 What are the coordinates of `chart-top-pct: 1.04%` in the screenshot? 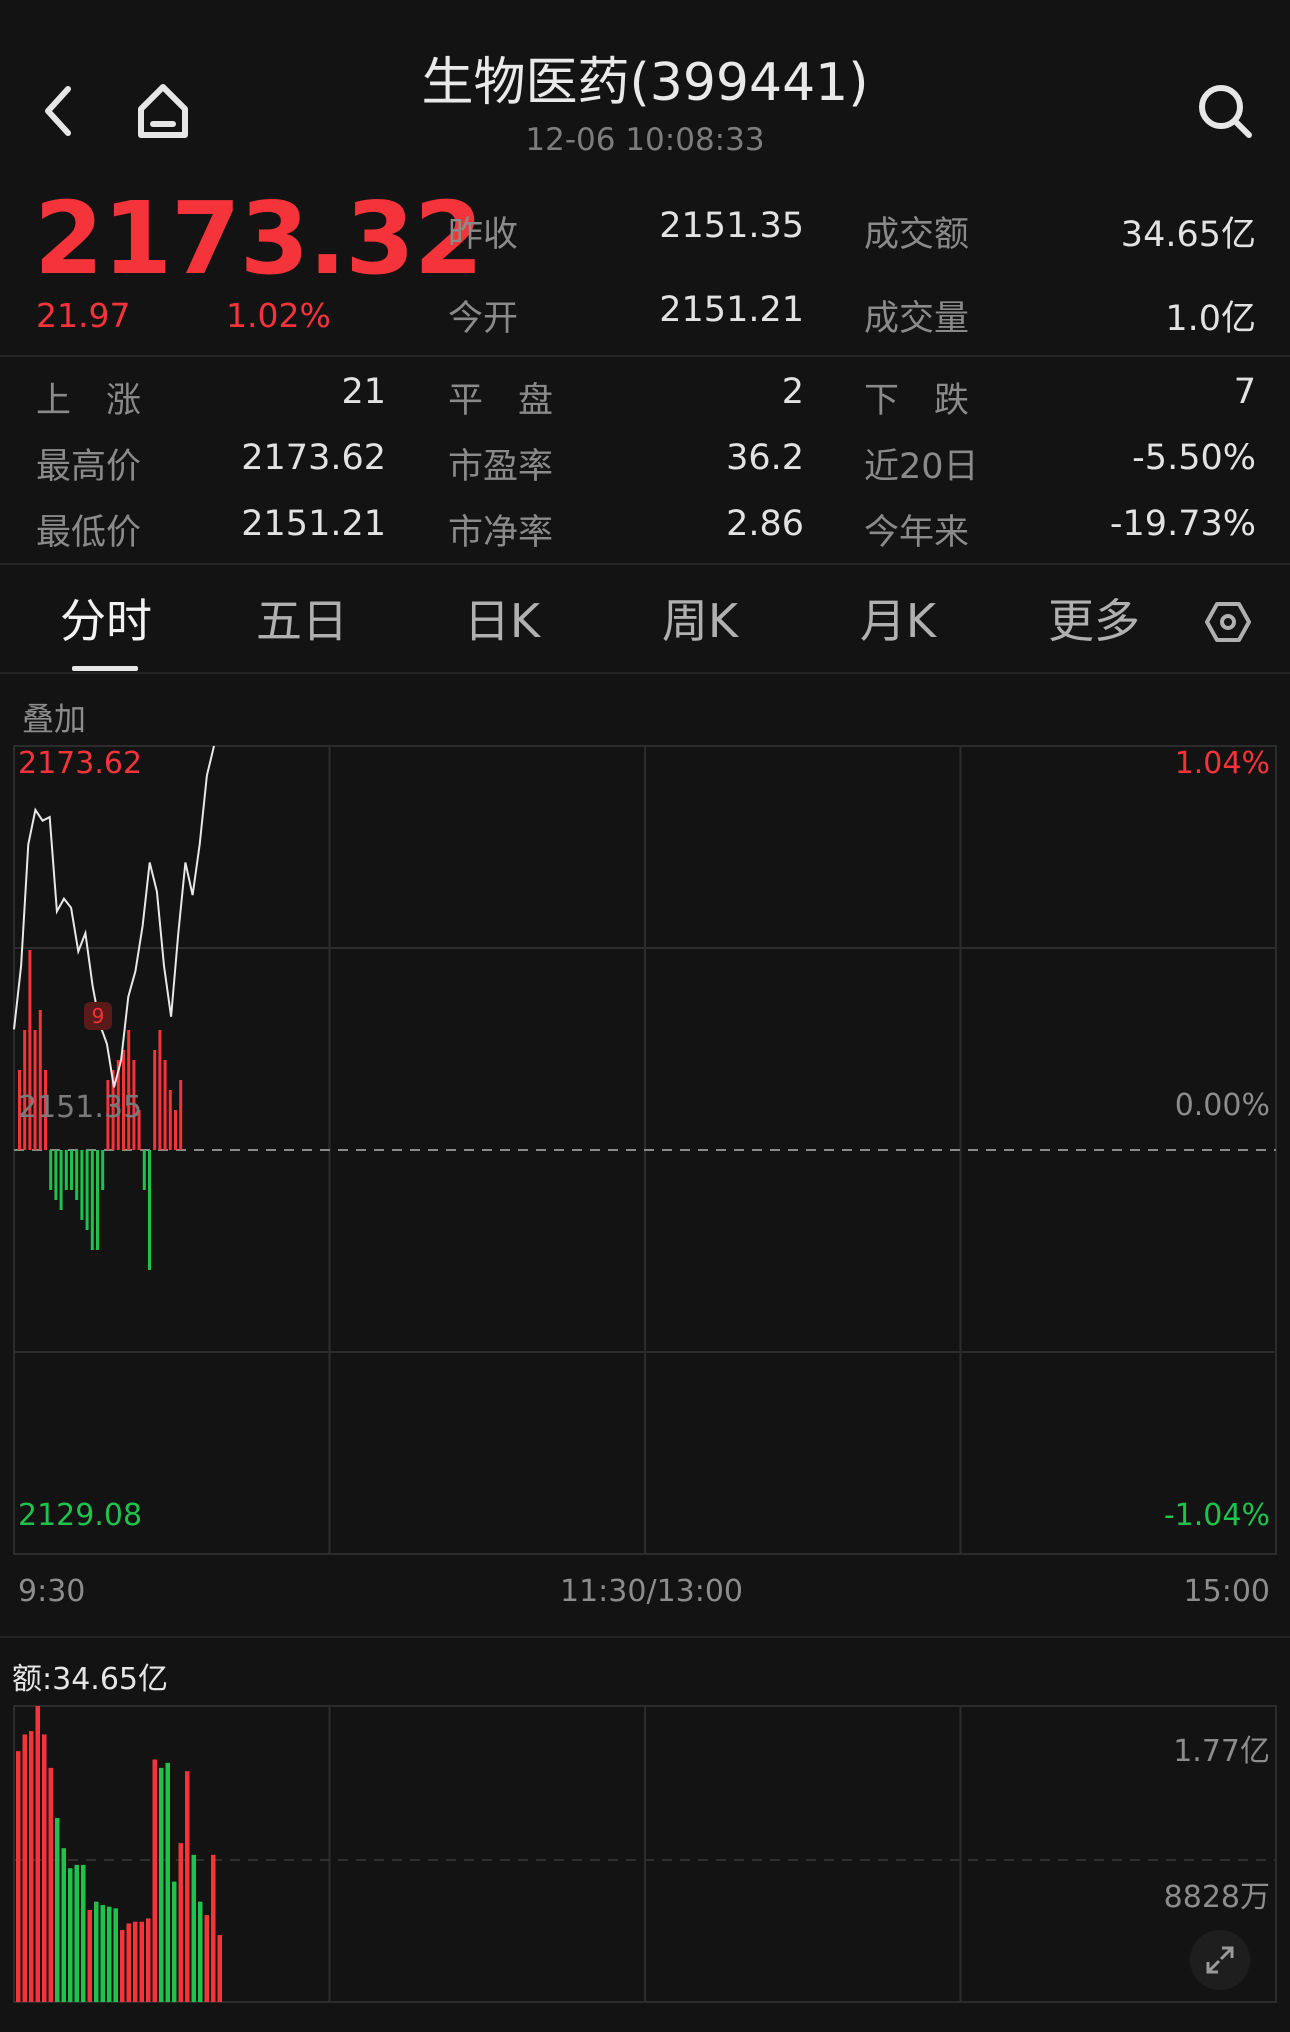 It's located at (1222, 763).